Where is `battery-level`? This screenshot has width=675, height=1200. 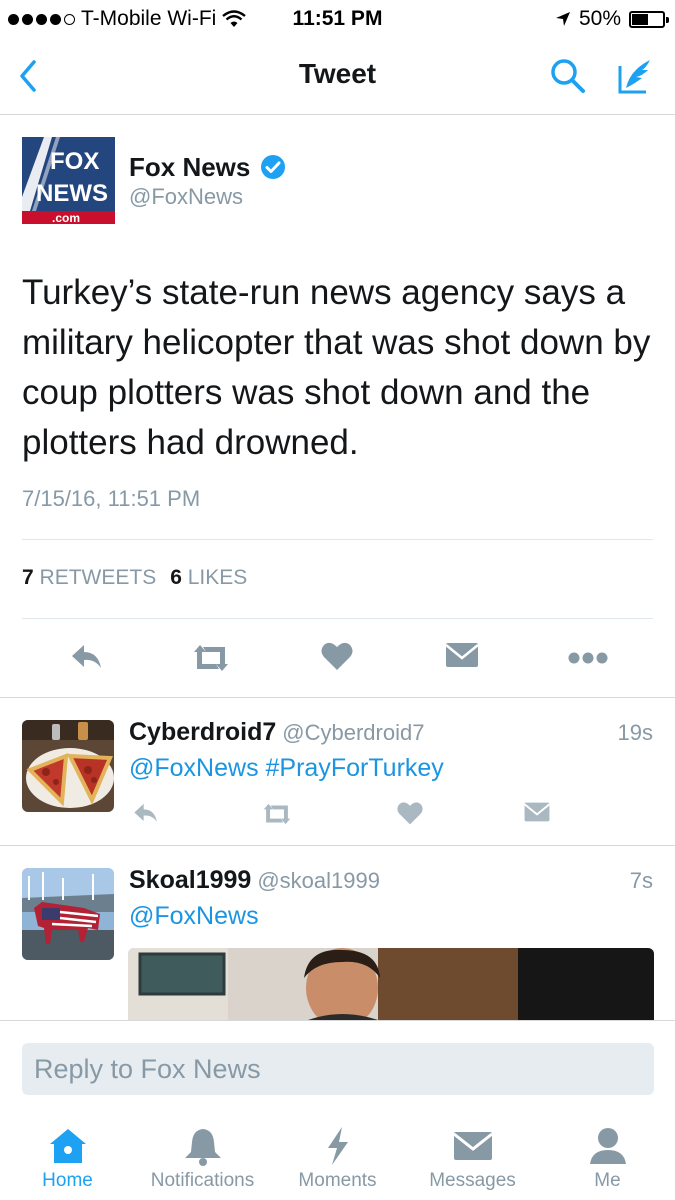 battery-level is located at coordinates (640, 19).